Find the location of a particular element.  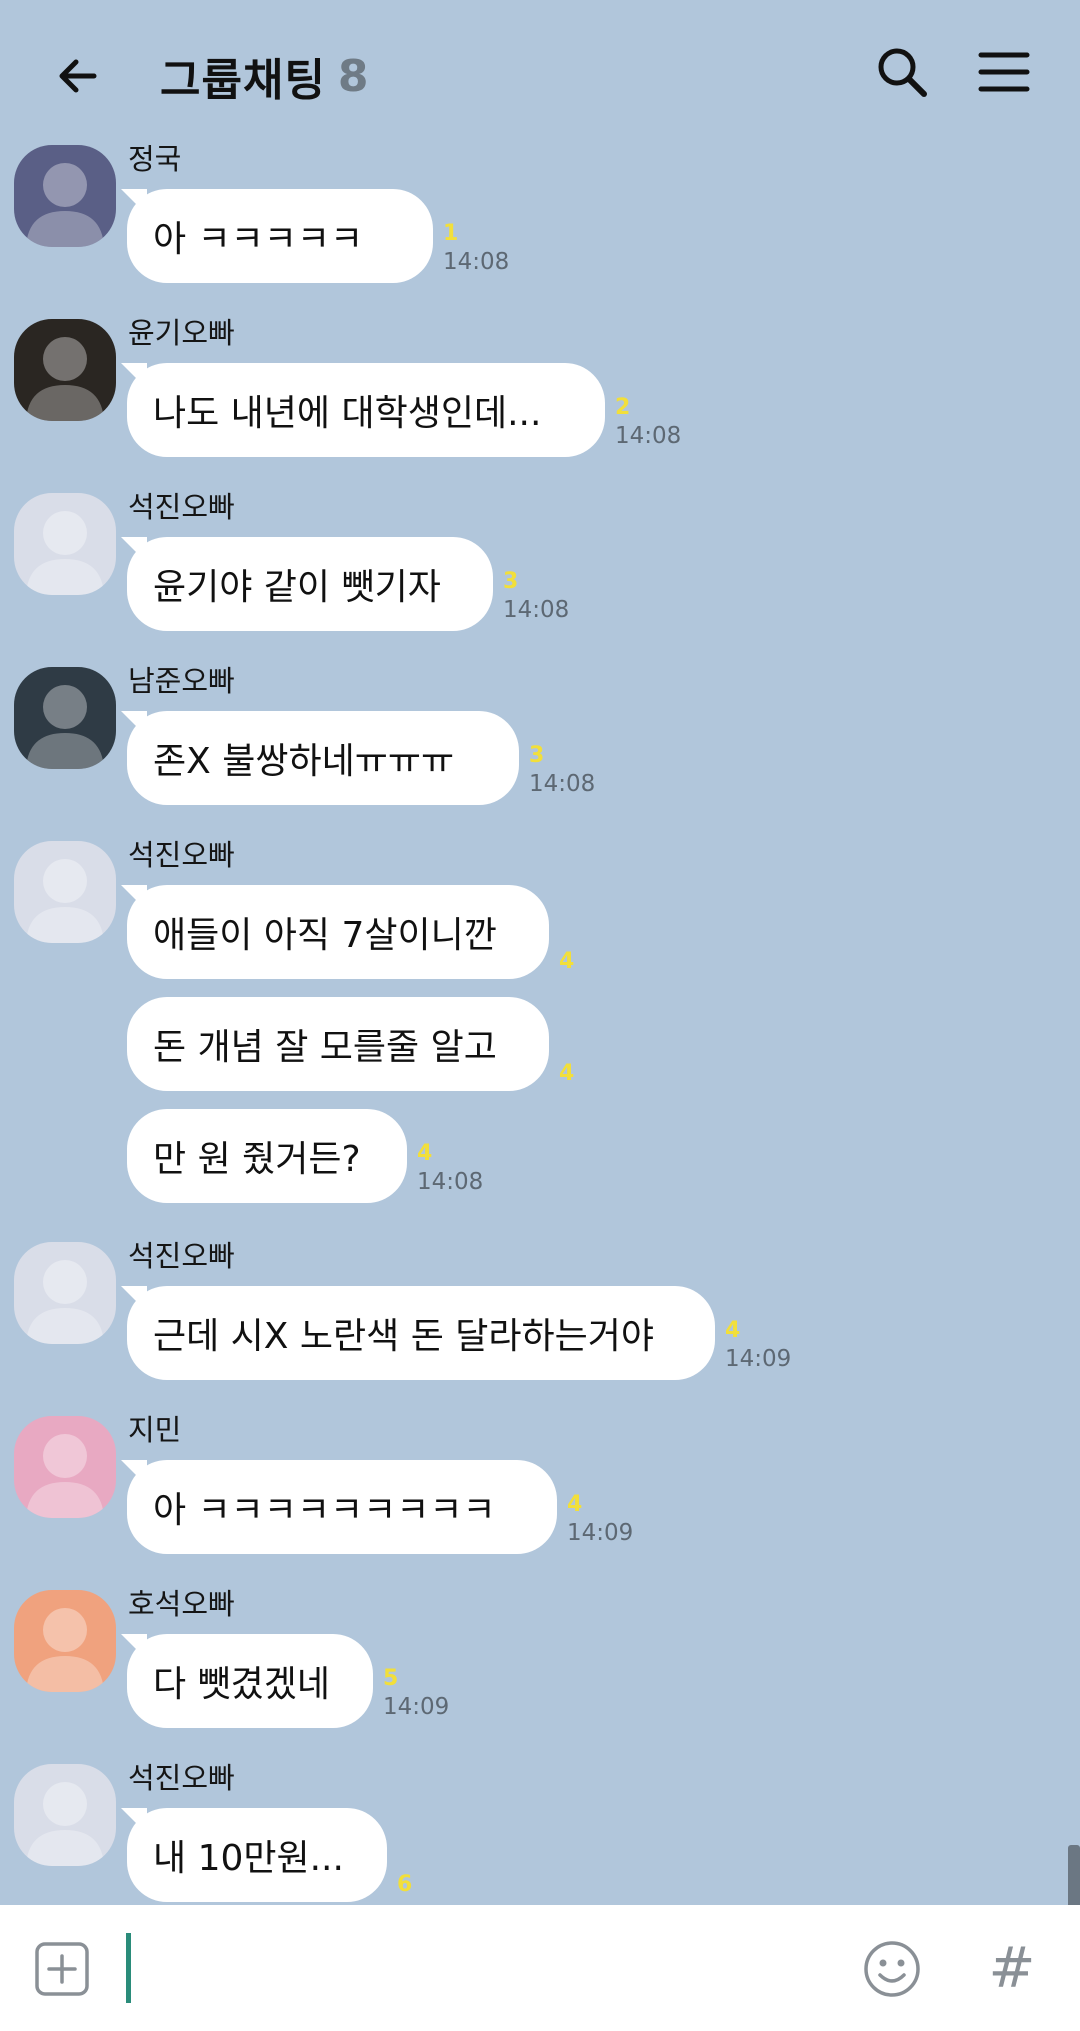

message-bubble: 만 원 줬거든? is located at coordinates (267, 1156).